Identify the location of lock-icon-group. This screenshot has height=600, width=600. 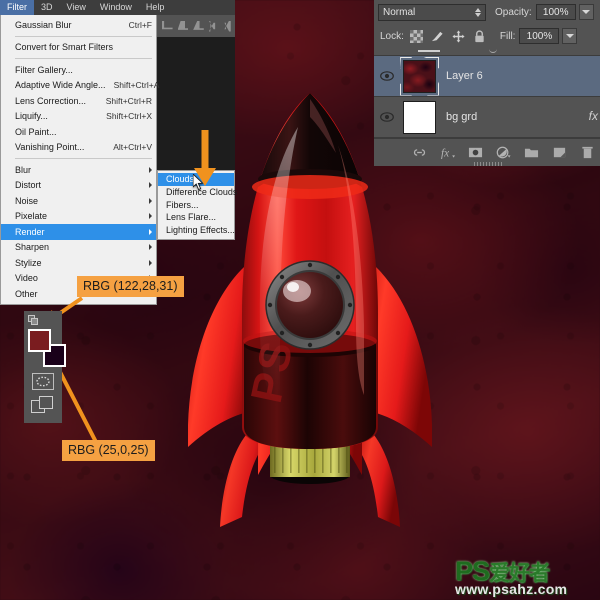
(447, 36).